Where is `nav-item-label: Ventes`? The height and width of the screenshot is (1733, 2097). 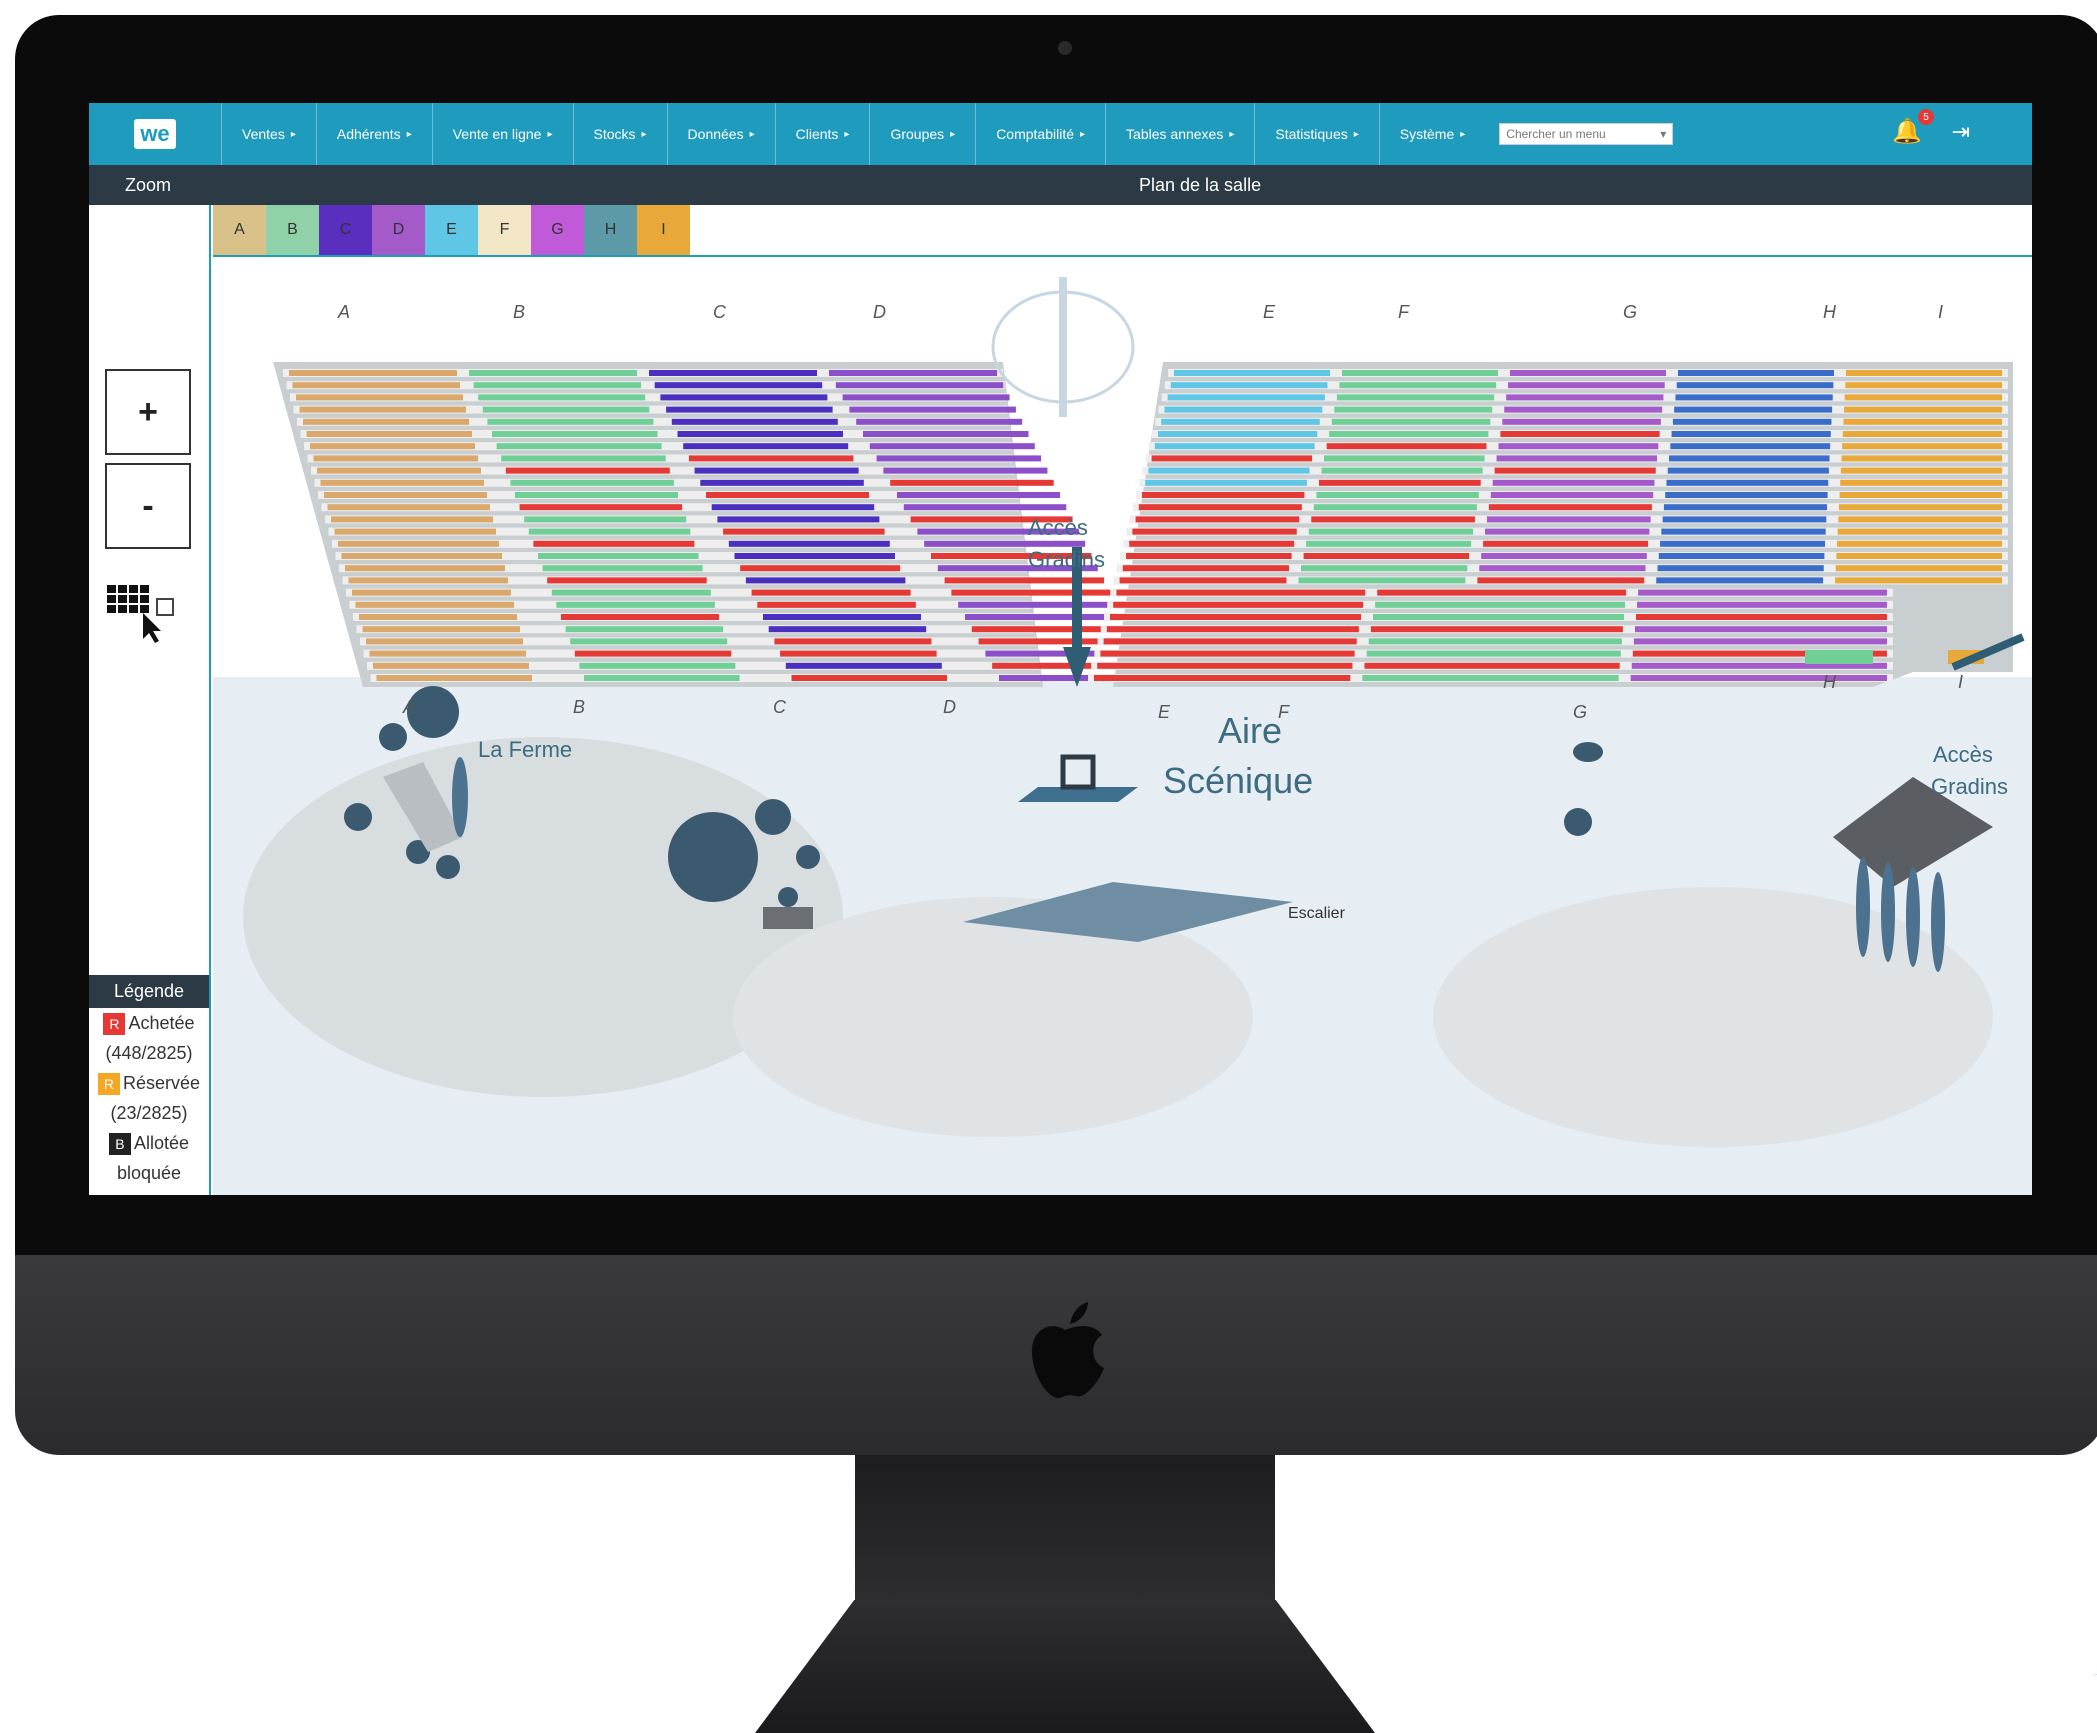
nav-item-label: Ventes is located at coordinates (263, 134).